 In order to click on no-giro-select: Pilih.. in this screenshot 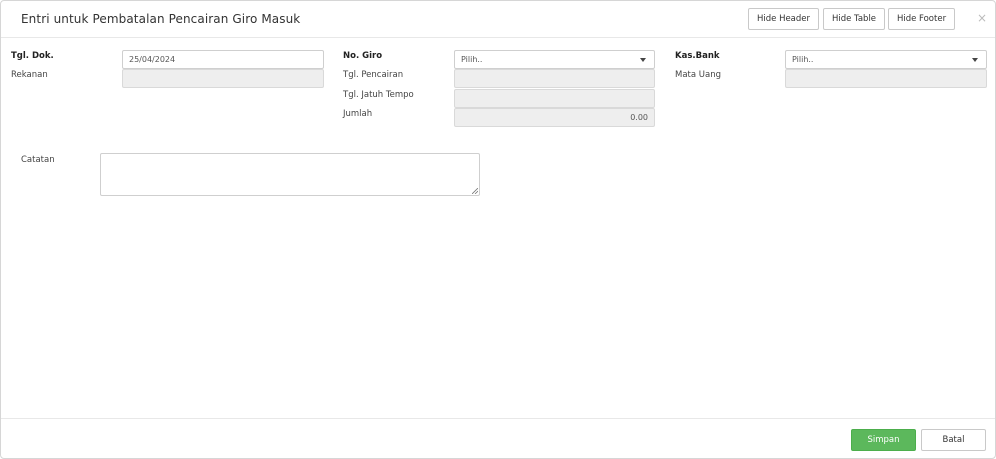, I will do `click(554, 59)`.